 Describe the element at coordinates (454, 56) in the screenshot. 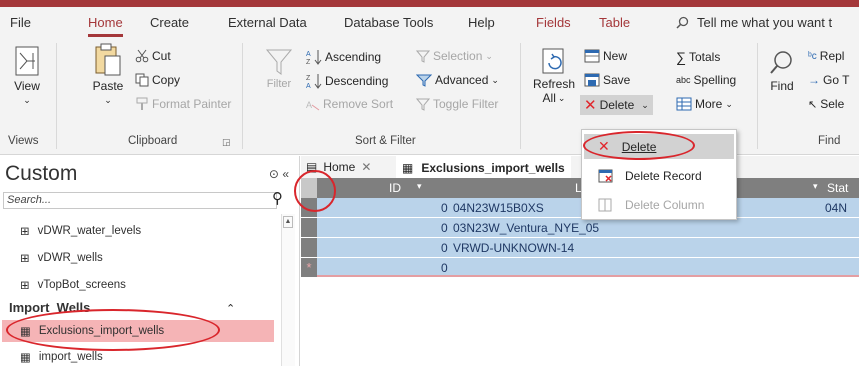

I see `selection-button: Selection ⌄` at that location.